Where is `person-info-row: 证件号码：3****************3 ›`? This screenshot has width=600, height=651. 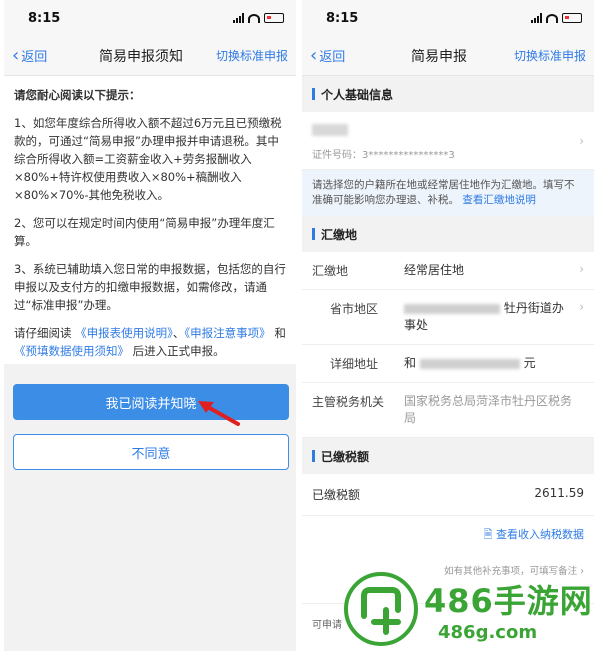
person-info-row: 证件号码：3****************3 › is located at coordinates (448, 141).